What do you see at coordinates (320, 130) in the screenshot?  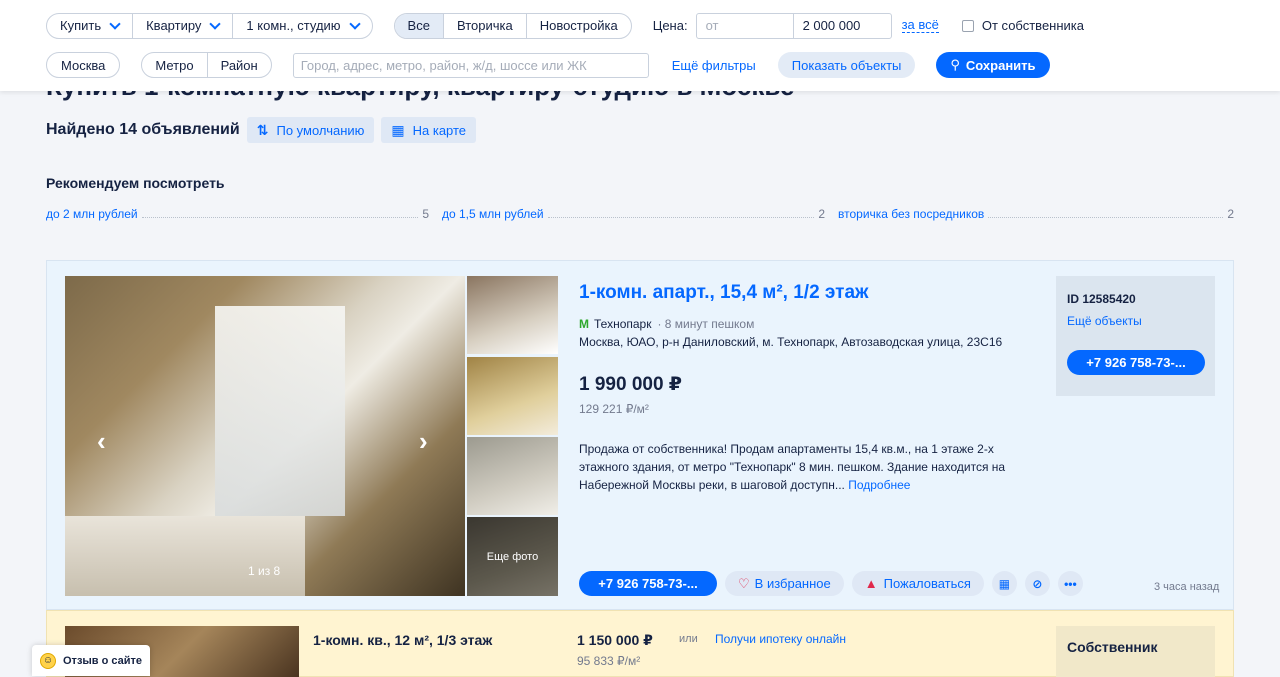 I see `sort-label: По умолчанию` at bounding box center [320, 130].